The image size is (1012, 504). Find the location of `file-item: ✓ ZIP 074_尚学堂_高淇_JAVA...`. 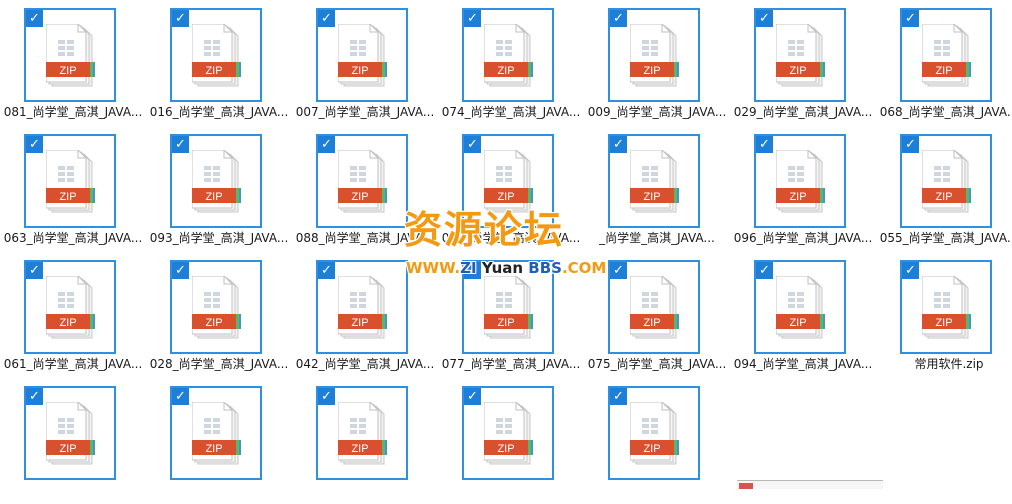

file-item: ✓ ZIP 074_尚学堂_高淇_JAVA... is located at coordinates (511, 63).